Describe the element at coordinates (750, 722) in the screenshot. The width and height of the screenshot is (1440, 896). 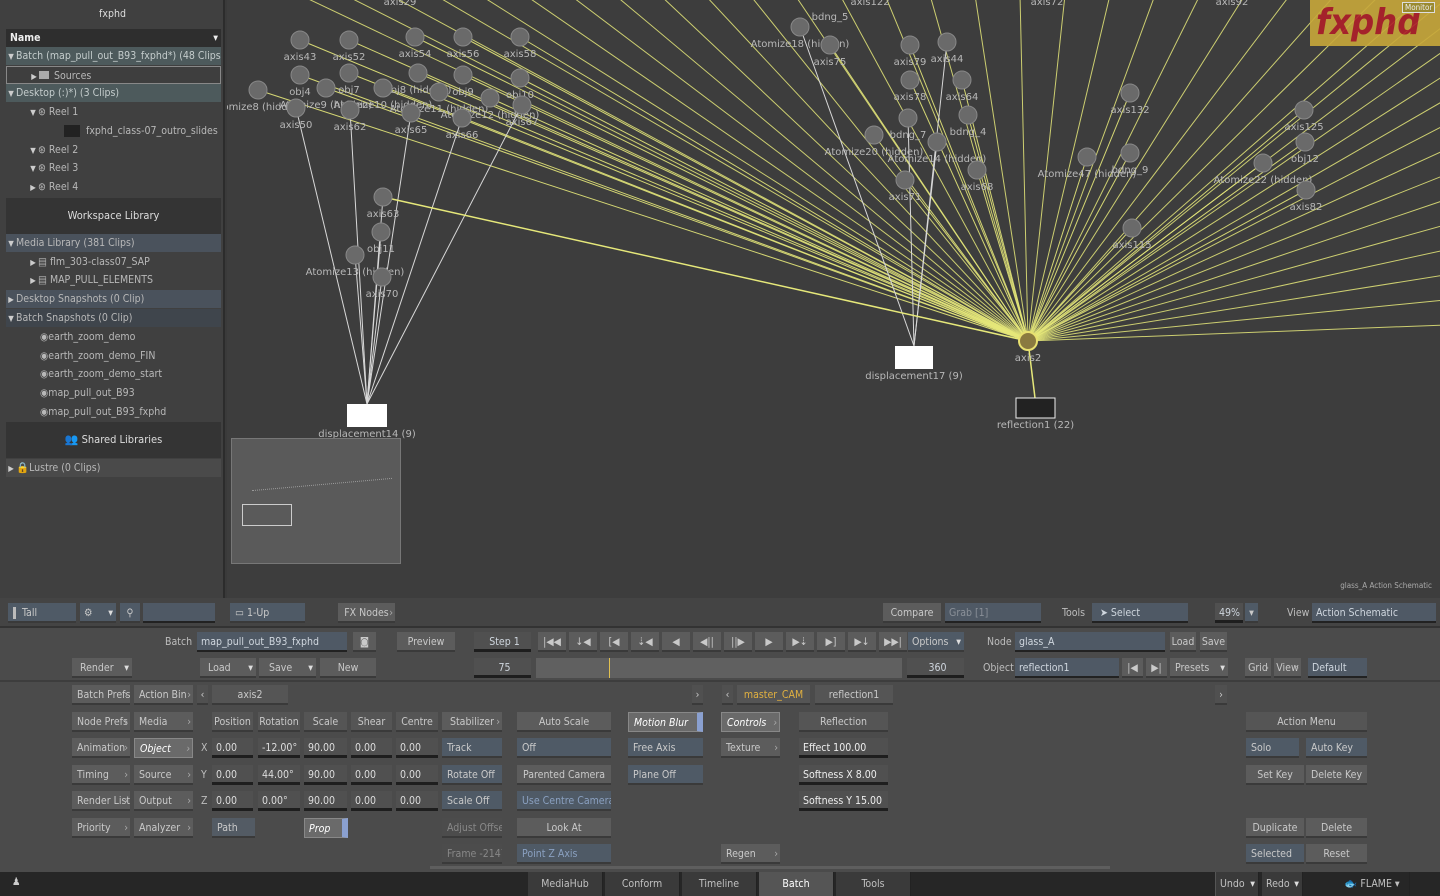
I see `controls-button: Controls` at that location.